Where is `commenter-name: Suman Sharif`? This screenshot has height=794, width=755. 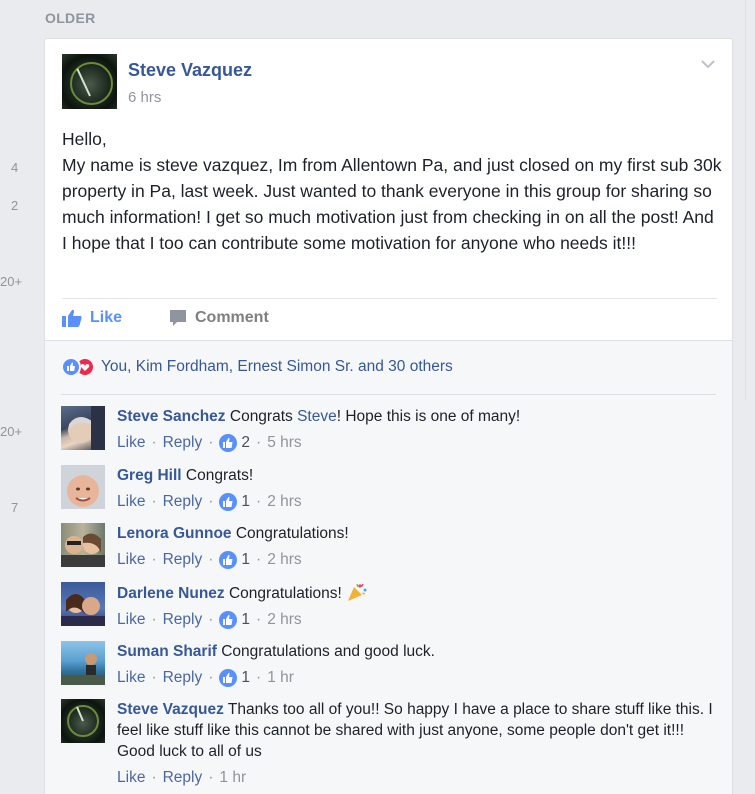 commenter-name: Suman Sharif is located at coordinates (167, 651).